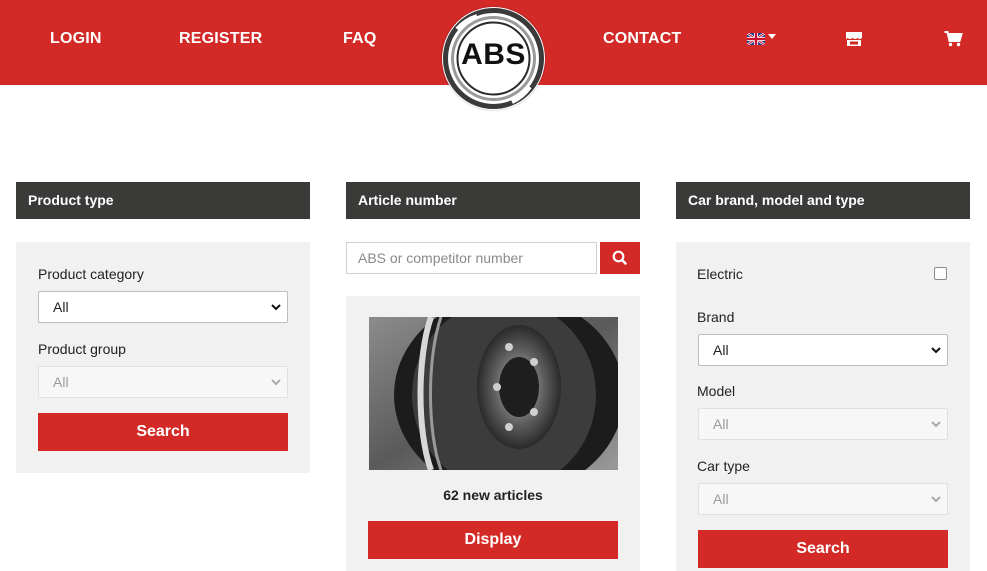 This screenshot has height=571, width=987. Describe the element at coordinates (716, 317) in the screenshot. I see `brand-label: Brand` at that location.